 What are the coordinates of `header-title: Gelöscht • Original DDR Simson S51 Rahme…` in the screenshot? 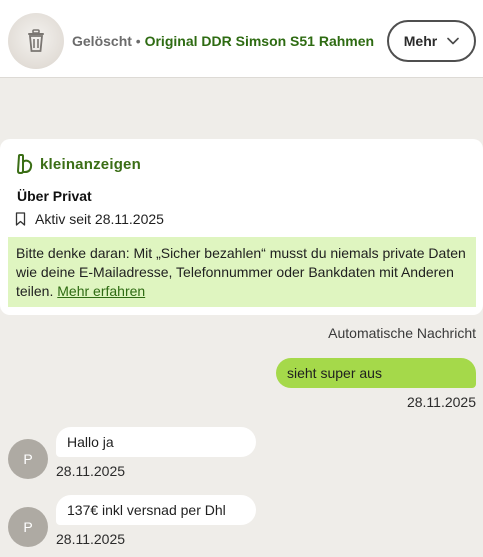 It's located at (225, 41).